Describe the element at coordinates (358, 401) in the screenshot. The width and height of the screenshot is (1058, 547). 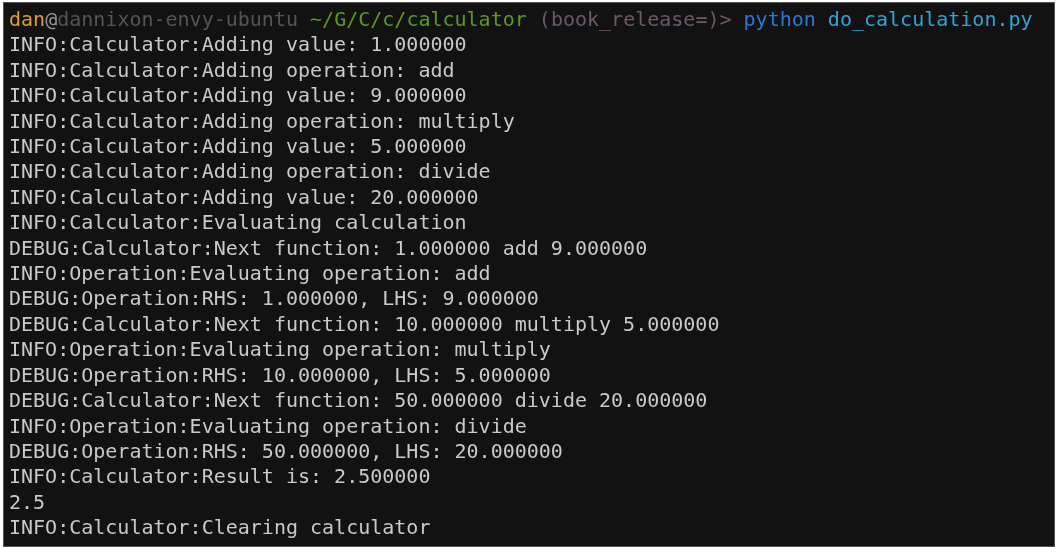
I see `output-line: DEBUG:Calculator:Next function: 50.000000 divide 20.000000` at that location.